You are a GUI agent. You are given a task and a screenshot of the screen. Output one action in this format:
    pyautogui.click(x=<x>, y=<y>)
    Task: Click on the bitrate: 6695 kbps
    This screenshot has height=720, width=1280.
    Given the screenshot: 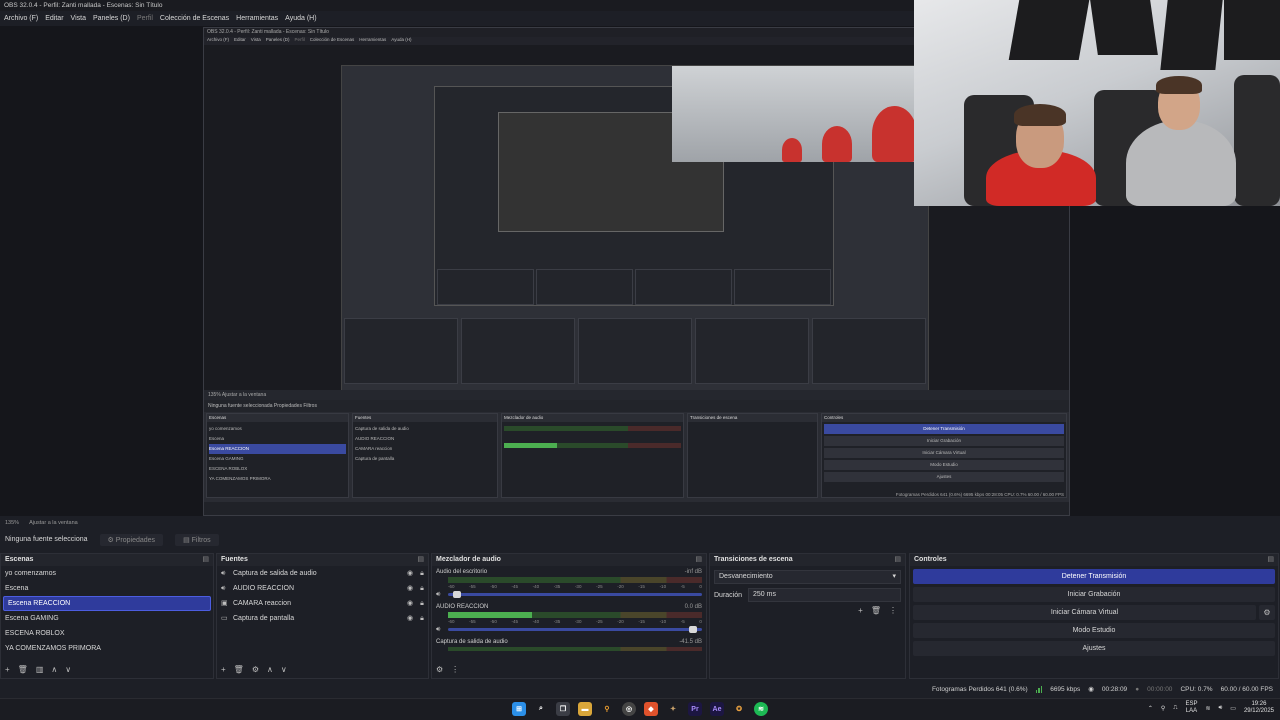 What is the action you would take?
    pyautogui.click(x=1065, y=689)
    